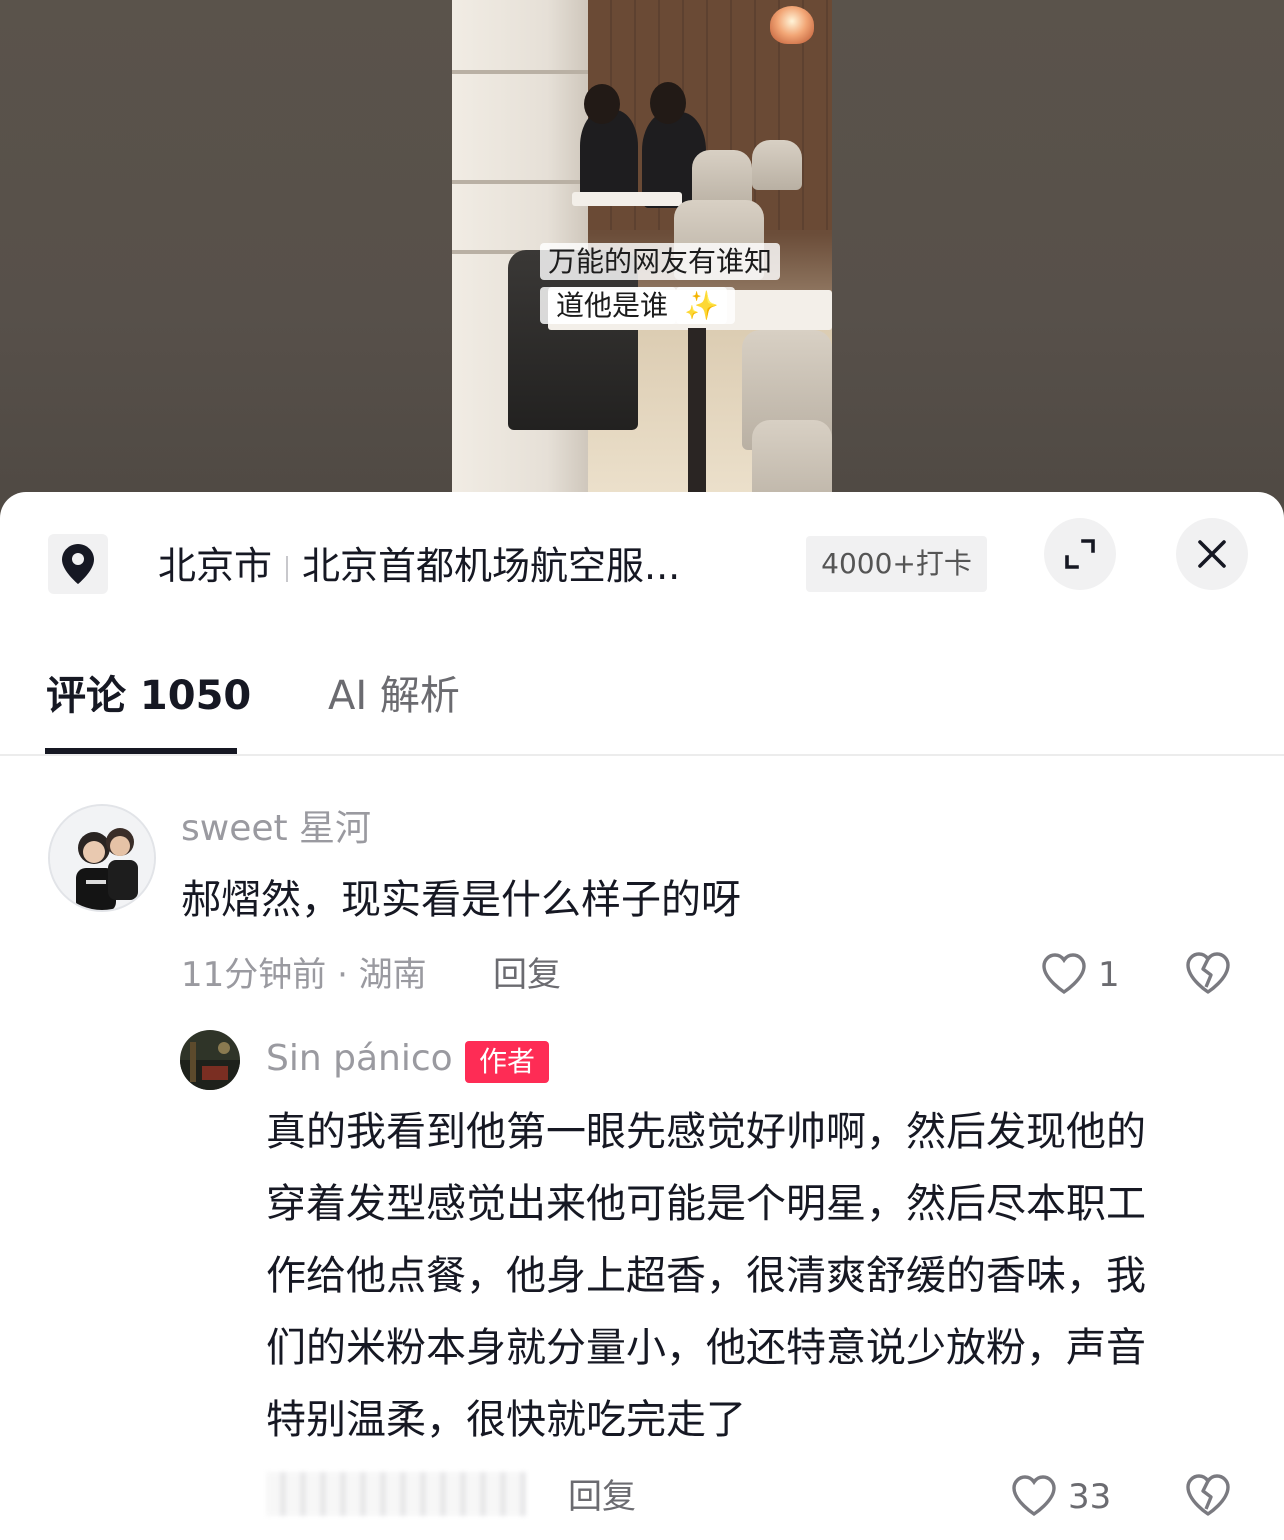 The image size is (1284, 1540). Describe the element at coordinates (660, 261) in the screenshot. I see `video-caption-line1: 万能的网友有谁知` at that location.